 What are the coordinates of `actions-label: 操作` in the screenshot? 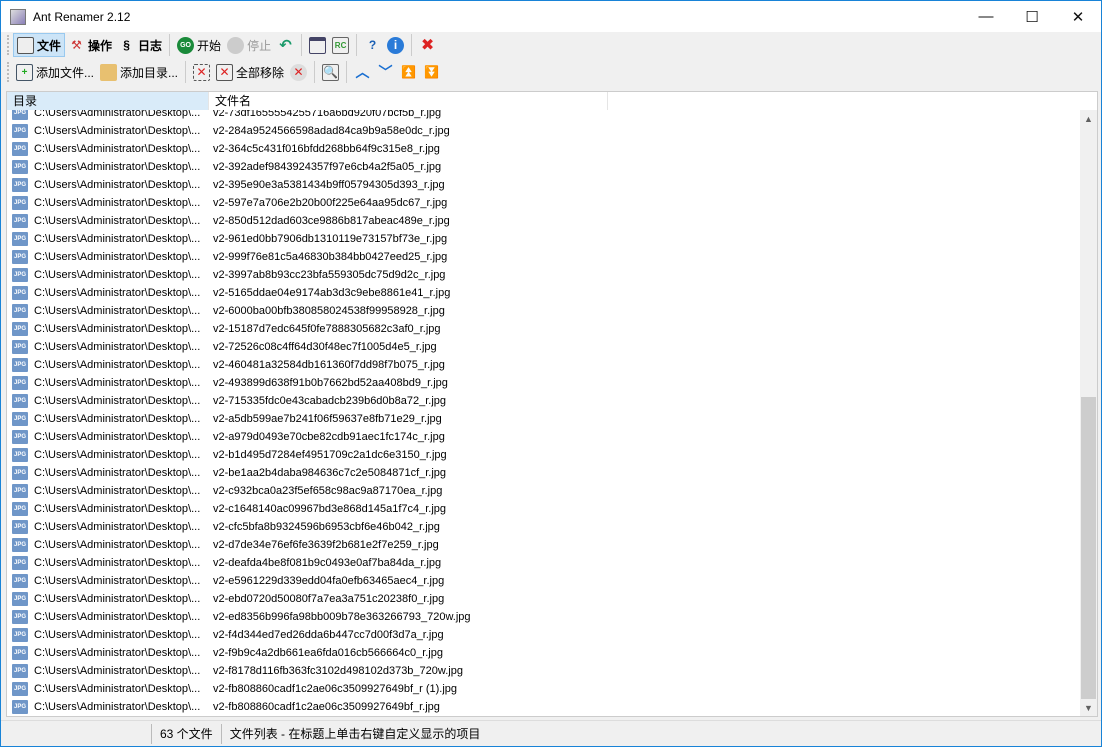 It's located at (100, 45).